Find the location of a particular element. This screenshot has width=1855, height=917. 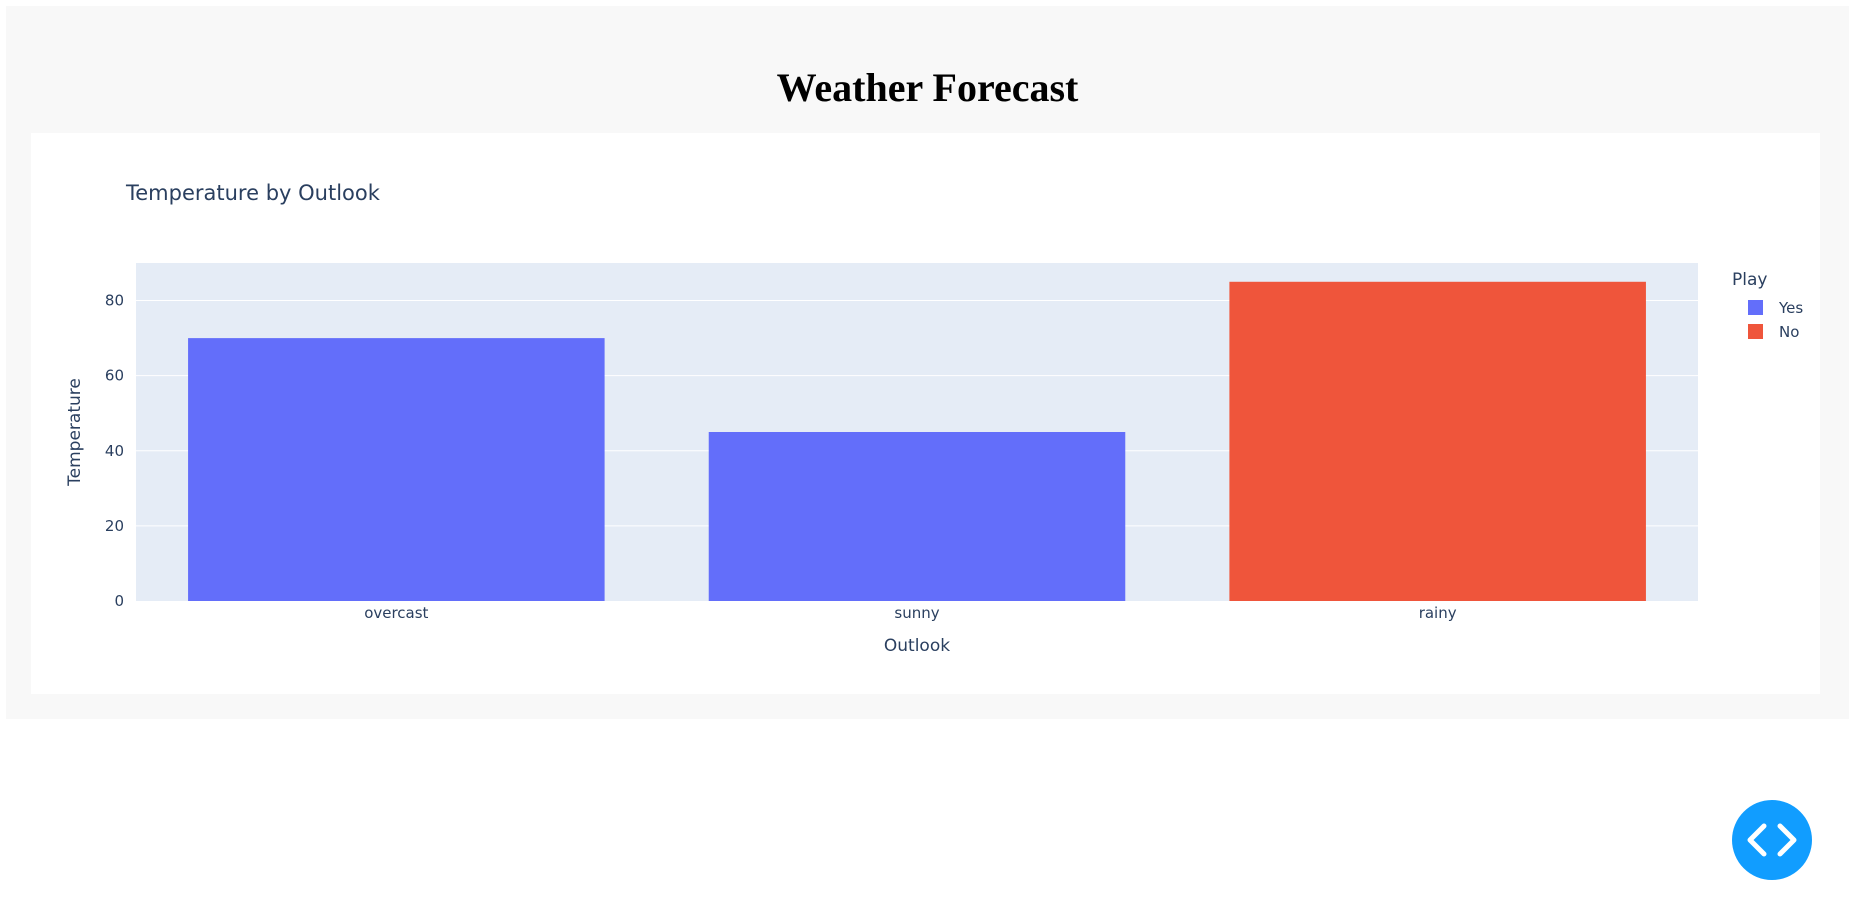

legend-swatch-yes is located at coordinates (1755, 307).